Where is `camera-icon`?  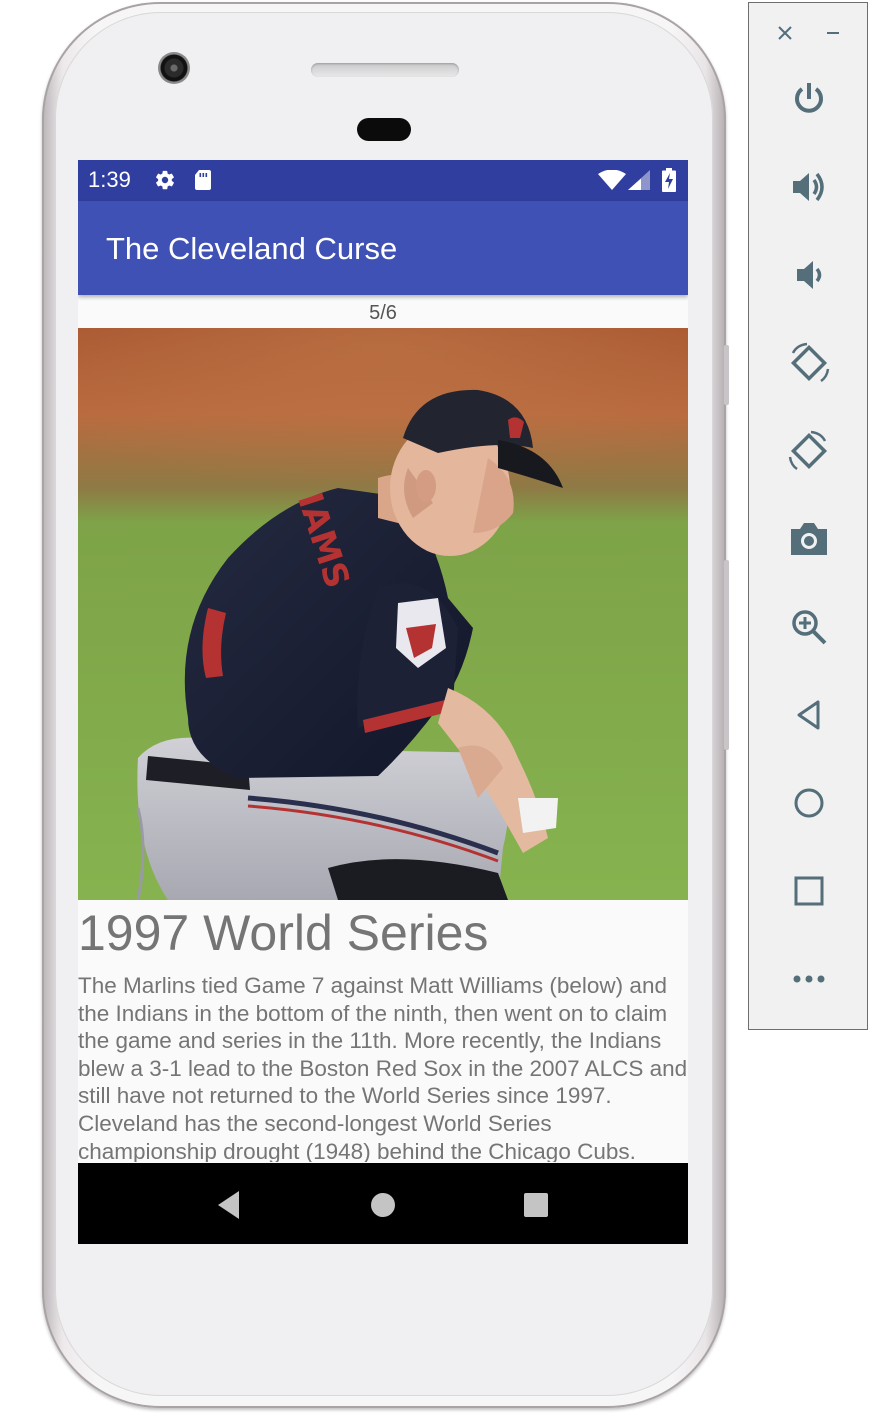 camera-icon is located at coordinates (809, 539).